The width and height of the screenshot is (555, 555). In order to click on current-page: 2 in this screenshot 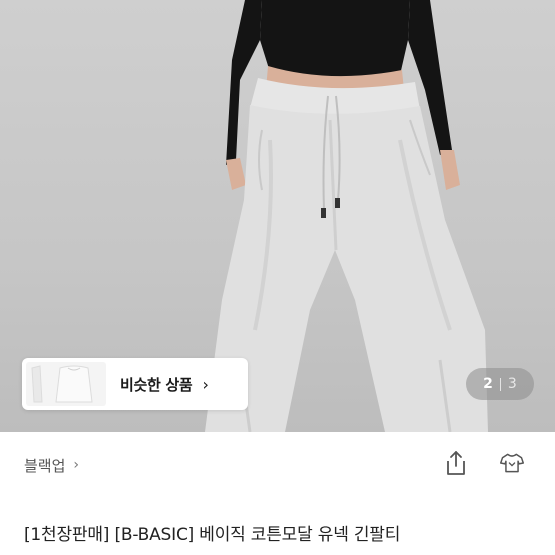, I will do `click(488, 384)`.